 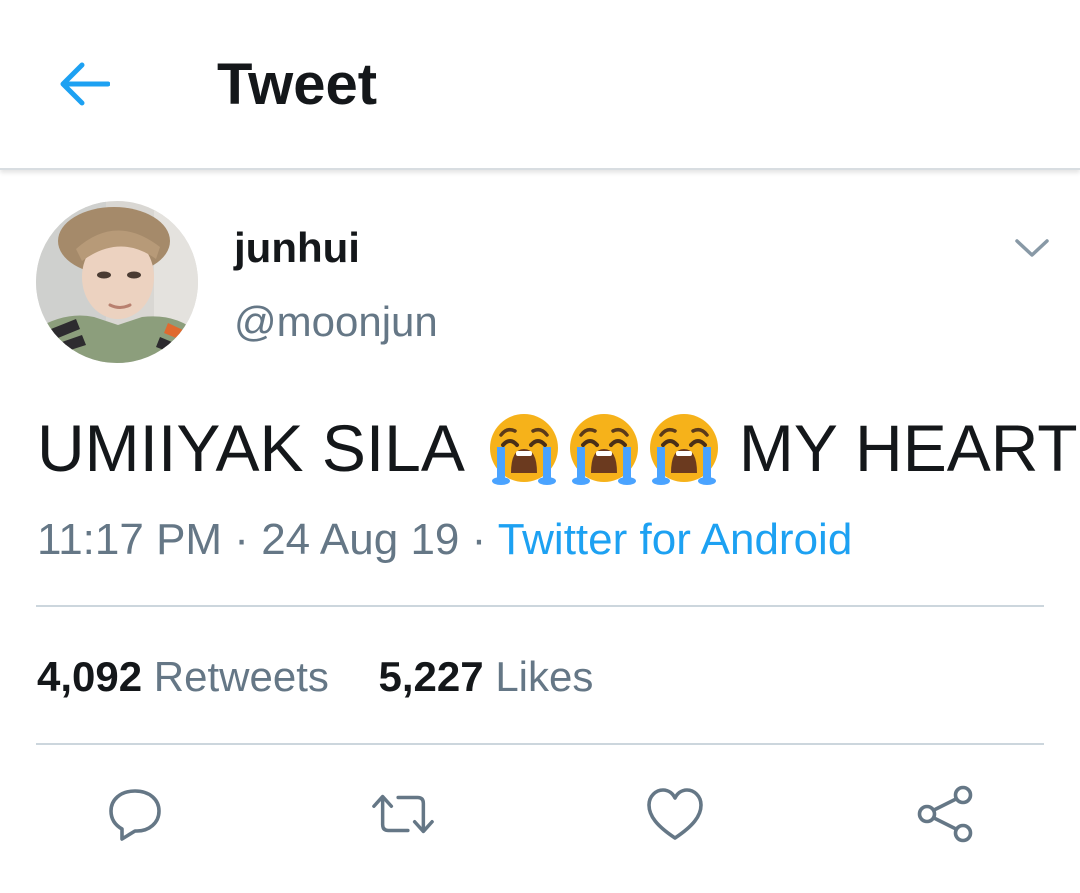 I want to click on likes-count: 5,227, so click(x=431, y=676).